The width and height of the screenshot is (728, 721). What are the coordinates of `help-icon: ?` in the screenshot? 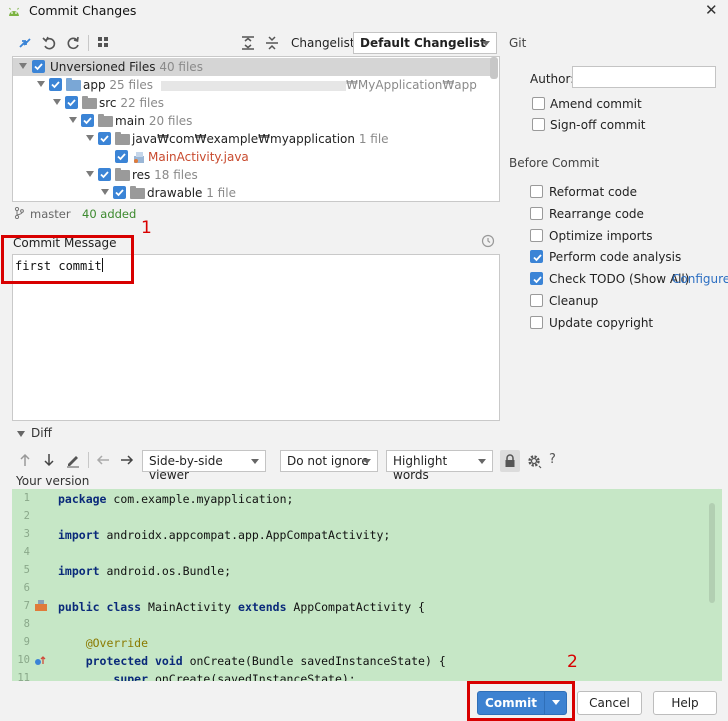 It's located at (552, 459).